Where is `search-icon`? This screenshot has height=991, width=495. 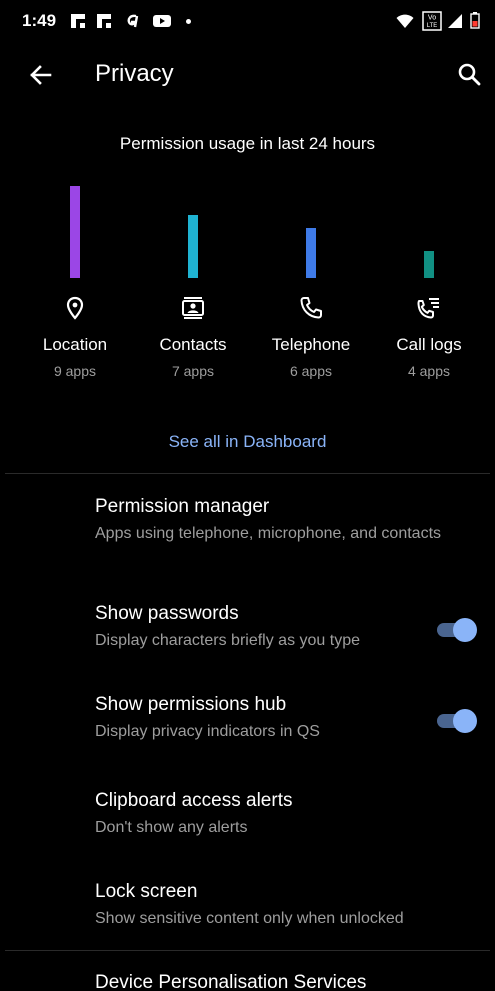
search-icon is located at coordinates (470, 75).